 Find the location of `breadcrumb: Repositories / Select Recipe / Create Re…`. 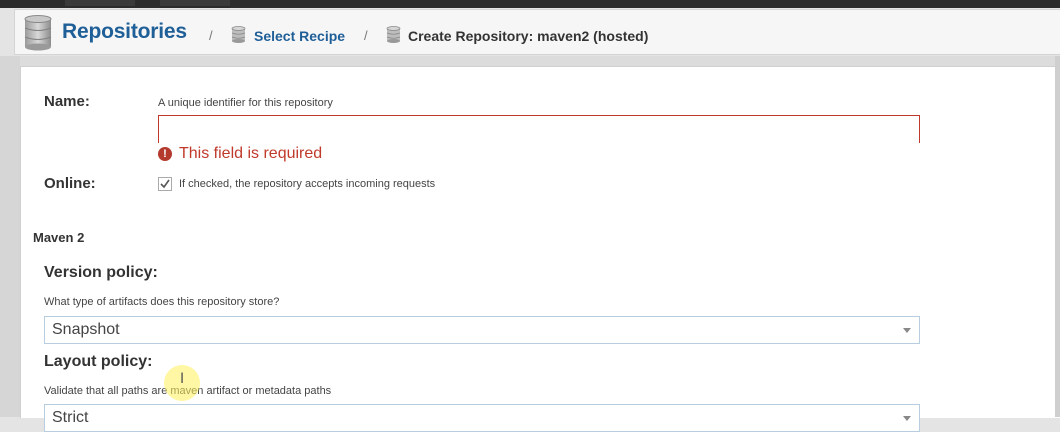

breadcrumb: Repositories / Select Recipe / Create Re… is located at coordinates (537, 32).